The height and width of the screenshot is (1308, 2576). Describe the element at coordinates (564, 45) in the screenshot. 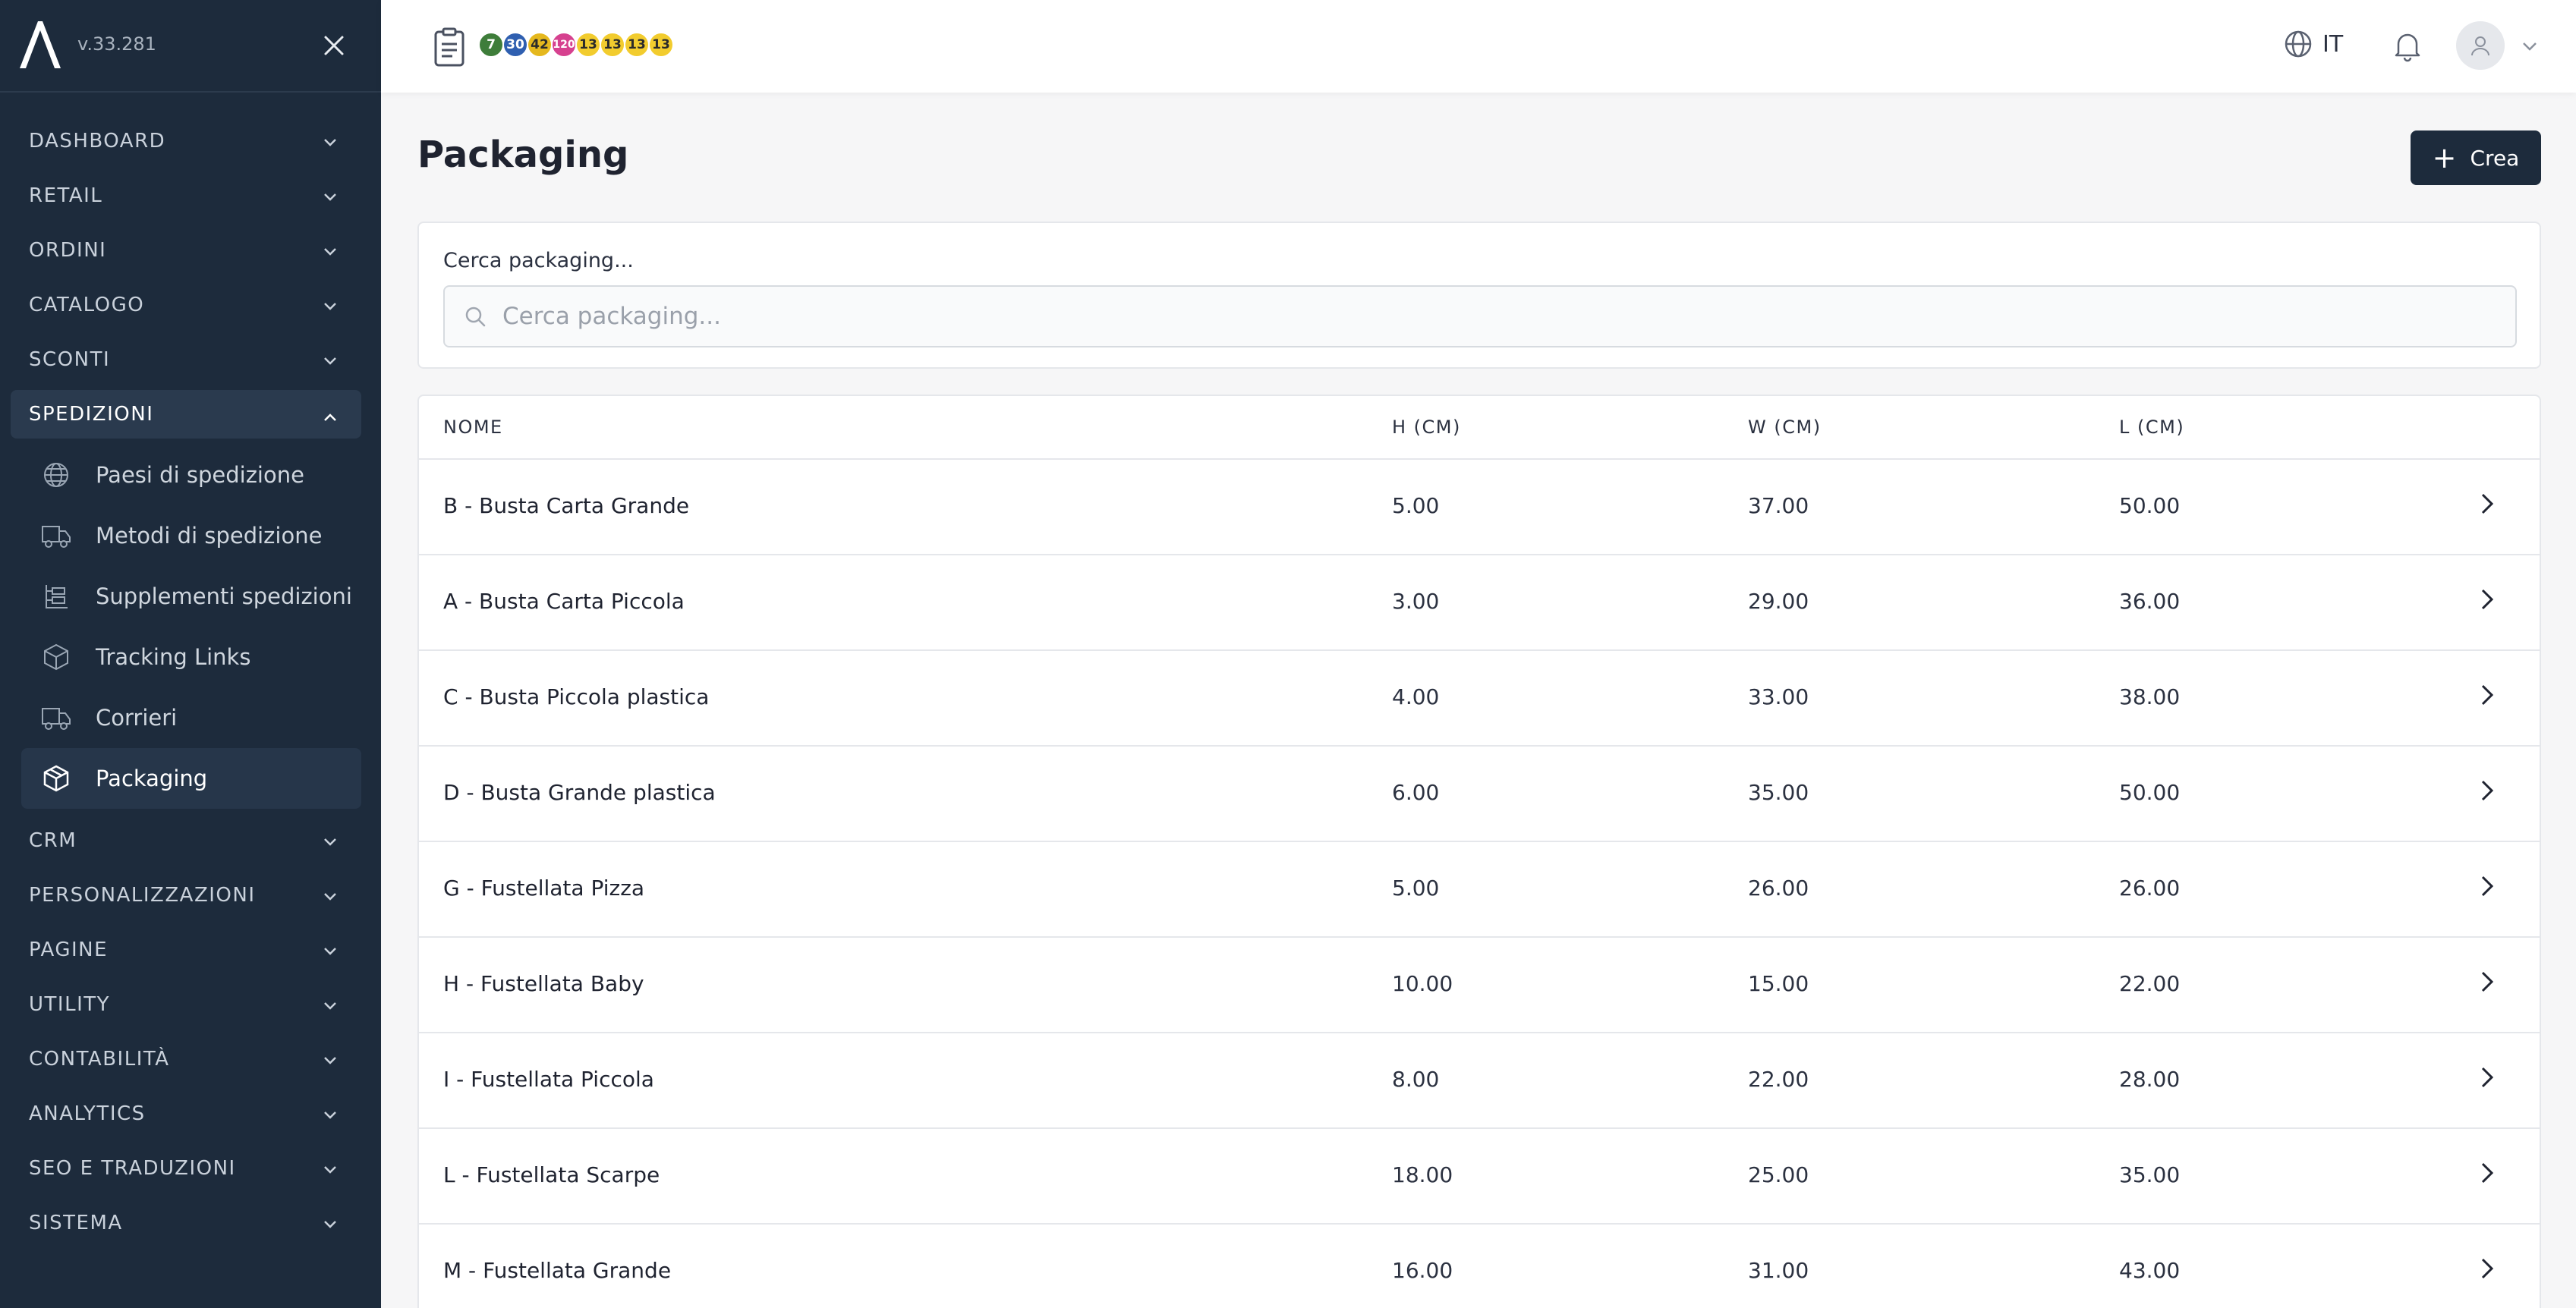

I see `status-badge: 120` at that location.